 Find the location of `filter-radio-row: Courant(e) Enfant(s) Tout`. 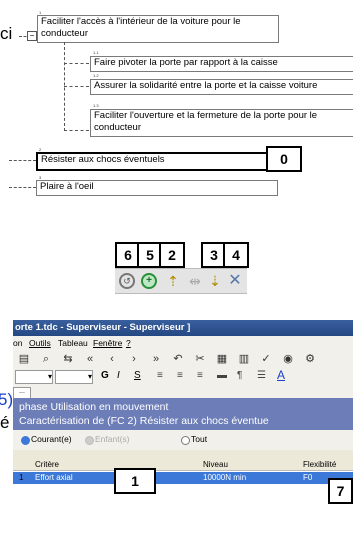

filter-radio-row: Courant(e) Enfant(s) Tout is located at coordinates (183, 440).